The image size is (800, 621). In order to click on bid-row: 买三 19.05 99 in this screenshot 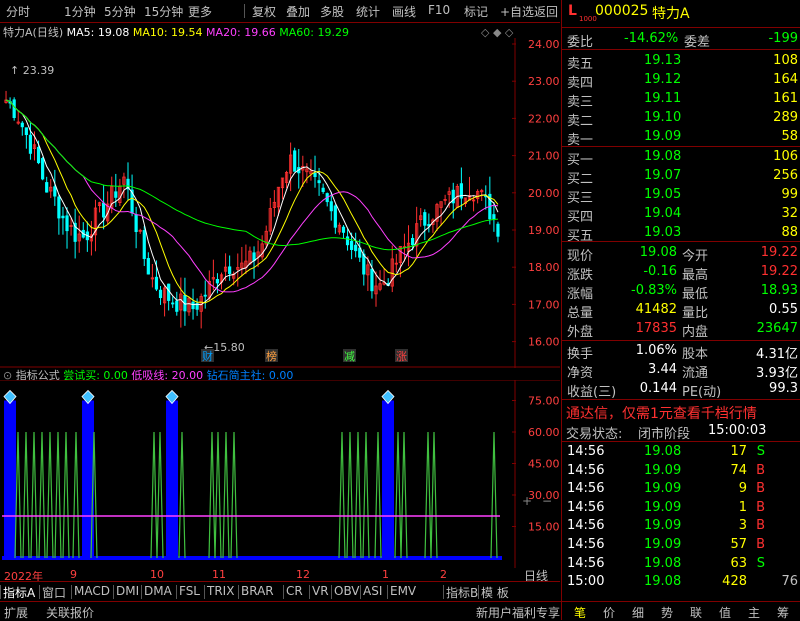, I will do `click(681, 195)`.